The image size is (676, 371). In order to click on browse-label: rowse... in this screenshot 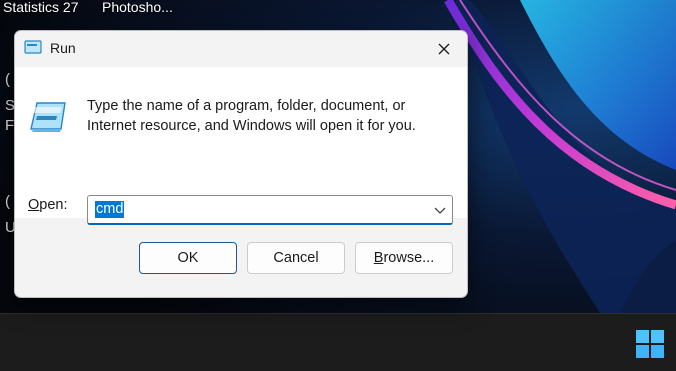, I will do `click(409, 258)`.